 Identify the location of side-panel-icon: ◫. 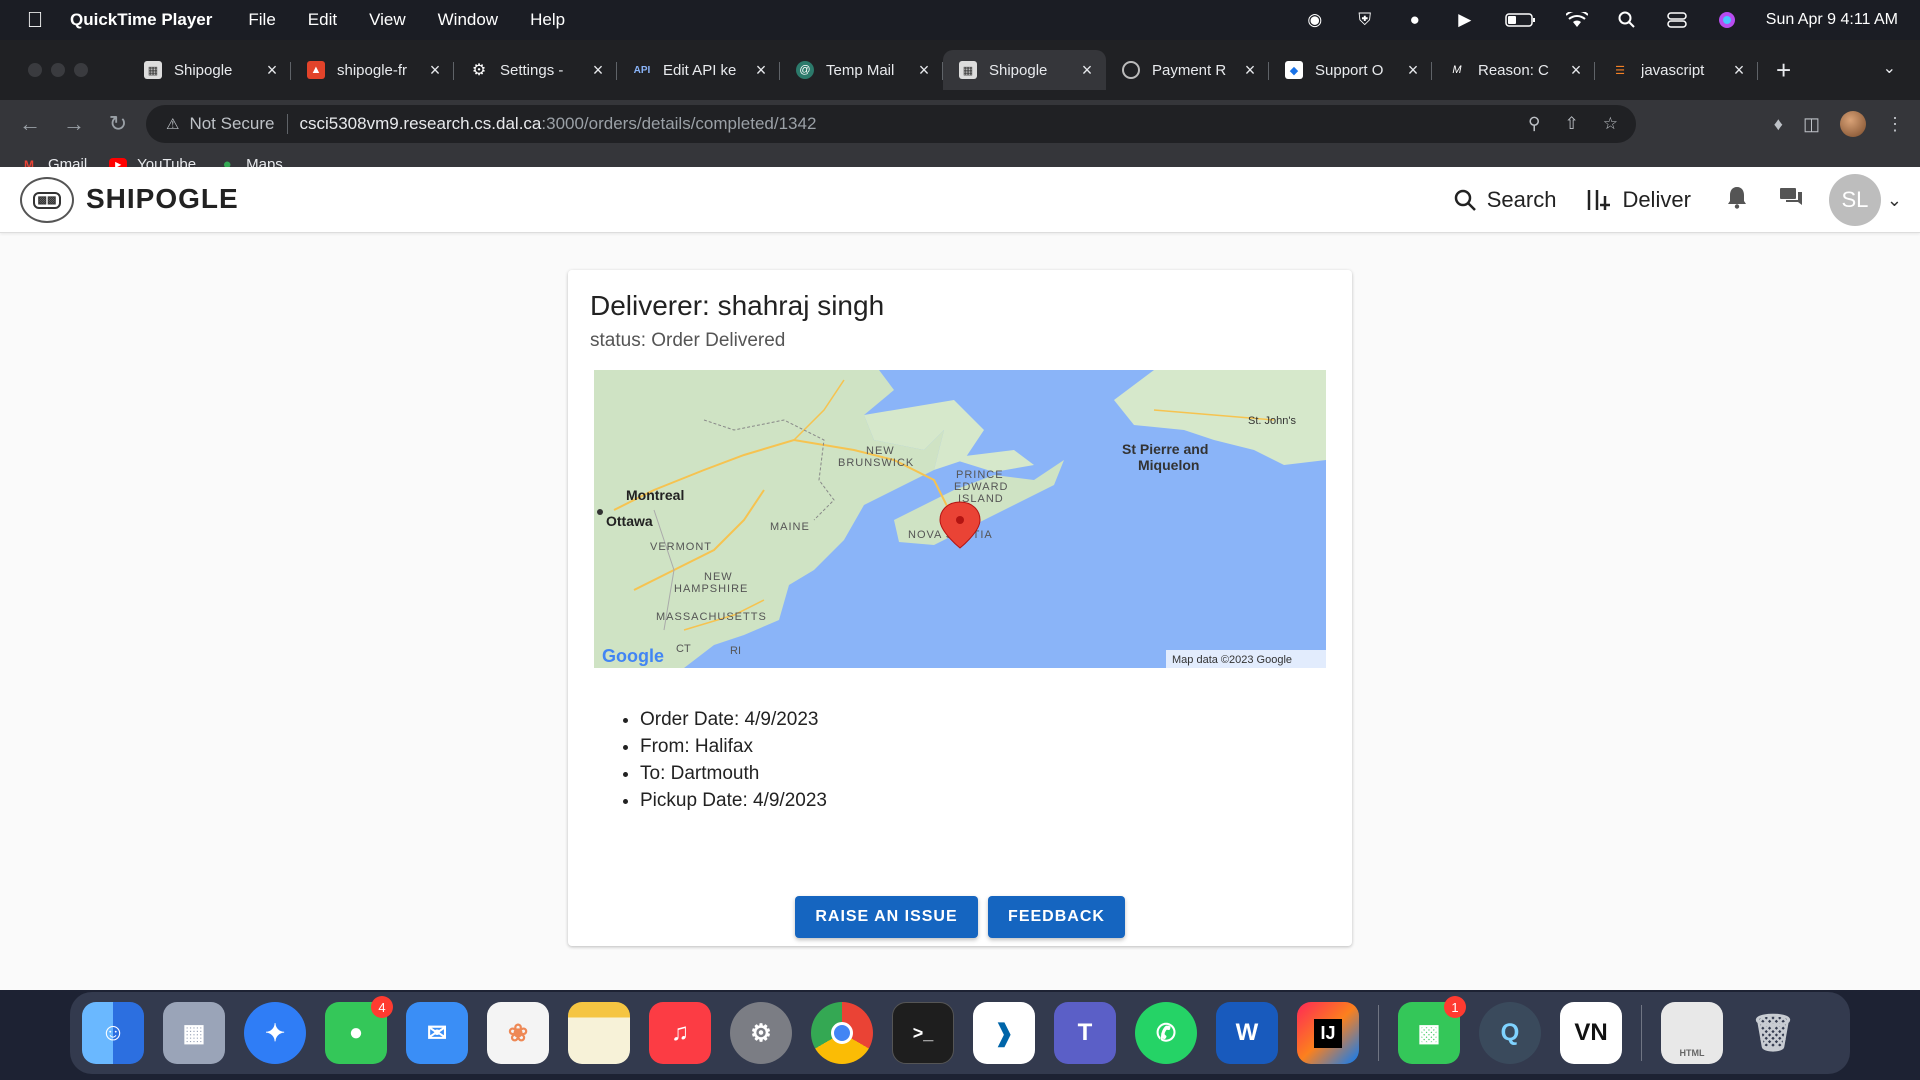
(1811, 124).